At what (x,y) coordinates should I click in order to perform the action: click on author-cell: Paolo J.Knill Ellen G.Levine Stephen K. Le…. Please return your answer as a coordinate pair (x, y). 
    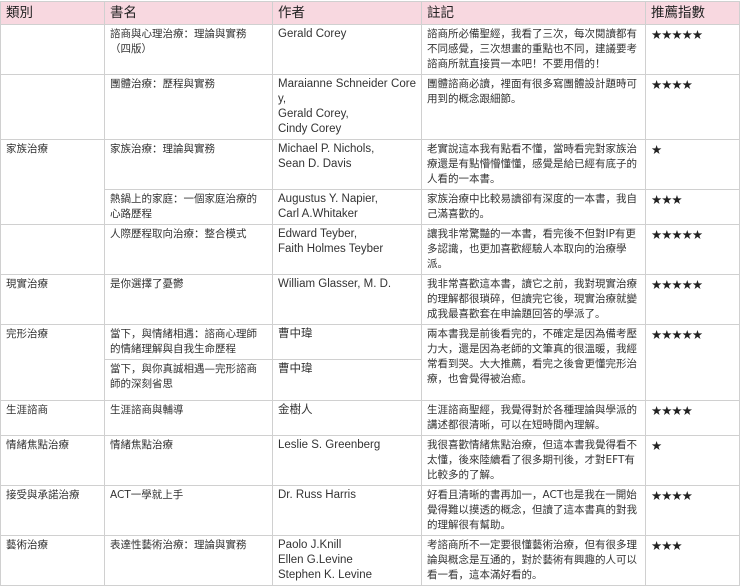
    Looking at the image, I should click on (347, 560).